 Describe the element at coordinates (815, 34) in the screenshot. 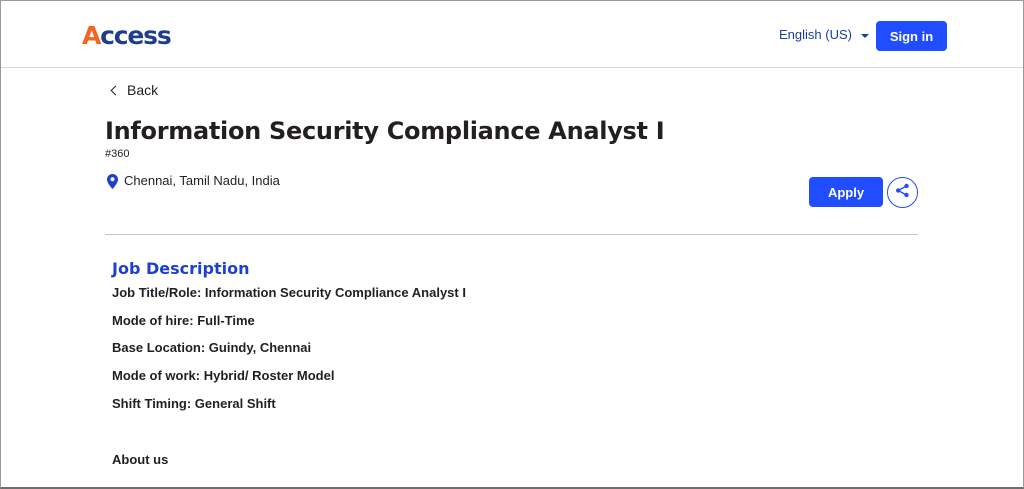

I see `language-label: English (US)` at that location.